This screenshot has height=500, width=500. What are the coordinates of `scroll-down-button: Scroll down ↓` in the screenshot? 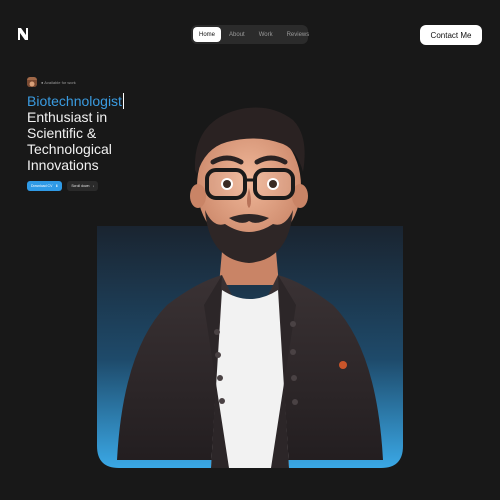 It's located at (83, 186).